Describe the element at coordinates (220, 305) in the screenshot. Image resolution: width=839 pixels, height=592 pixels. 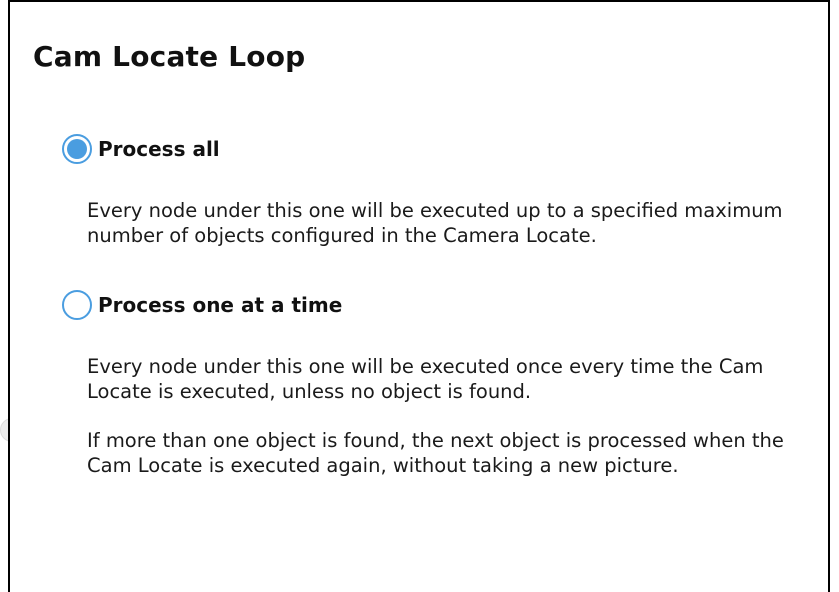
I see `radio-label-process-one-at-a-time: Process one at a time` at that location.